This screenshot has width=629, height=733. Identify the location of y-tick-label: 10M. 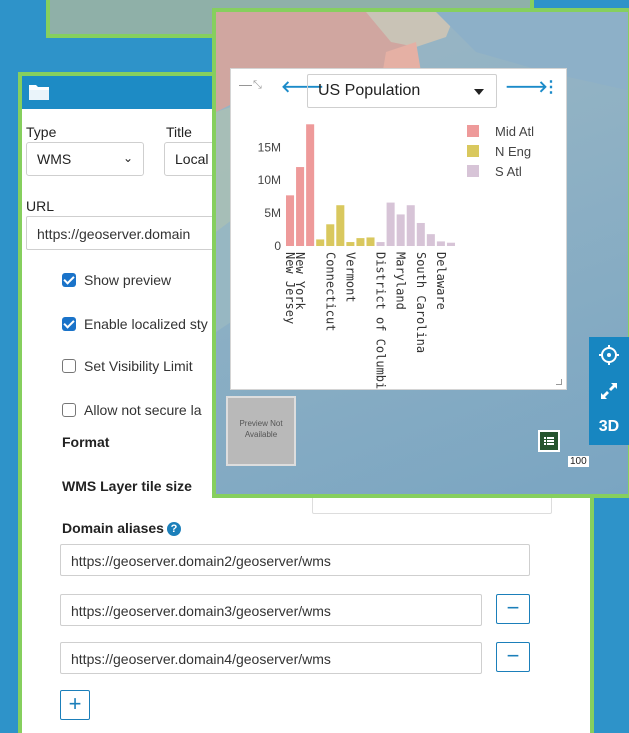
(269, 180).